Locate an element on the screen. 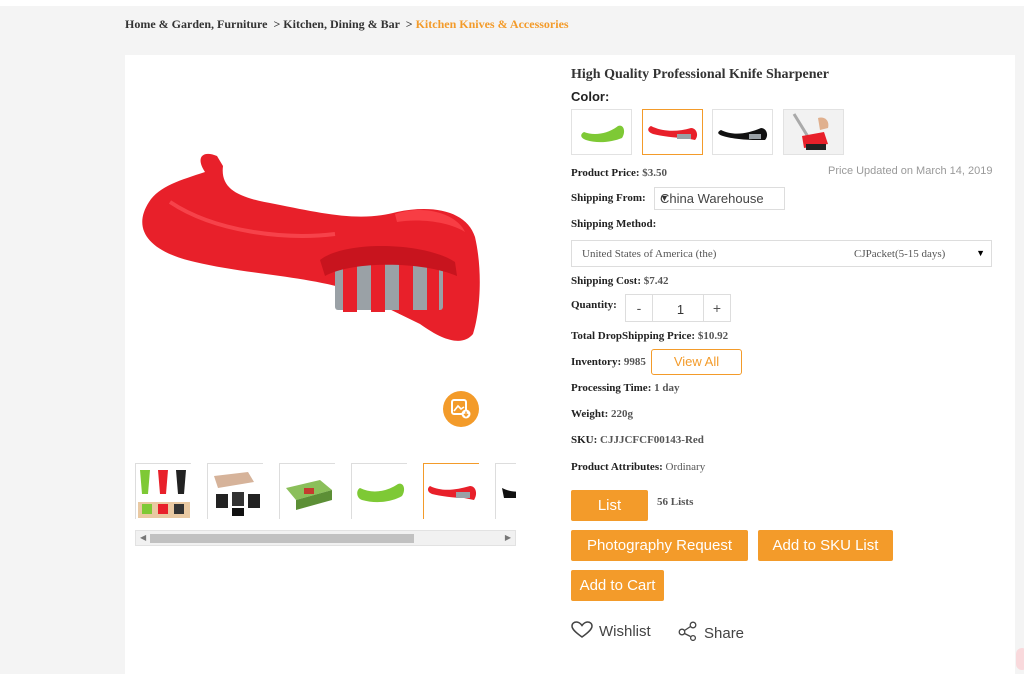 The height and width of the screenshot is (674, 1024). processing-row: Processing Time: 1 day is located at coordinates (625, 388).